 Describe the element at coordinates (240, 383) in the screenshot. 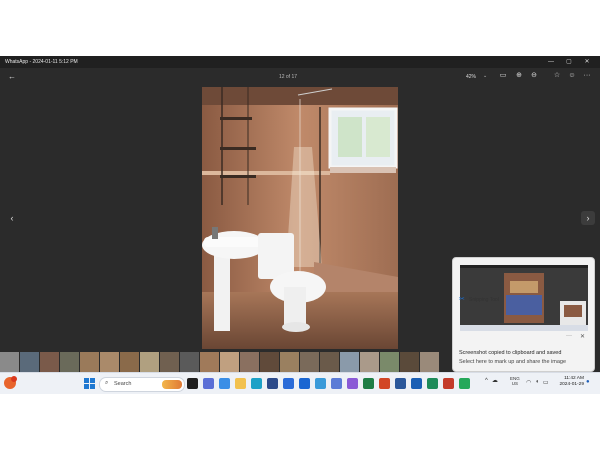

I see `file-explorer-icon` at that location.